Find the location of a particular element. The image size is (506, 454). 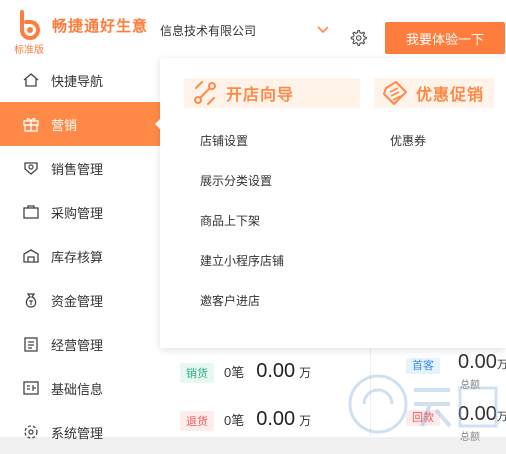

sidebar-item-system: 系统管理 is located at coordinates (80, 432).